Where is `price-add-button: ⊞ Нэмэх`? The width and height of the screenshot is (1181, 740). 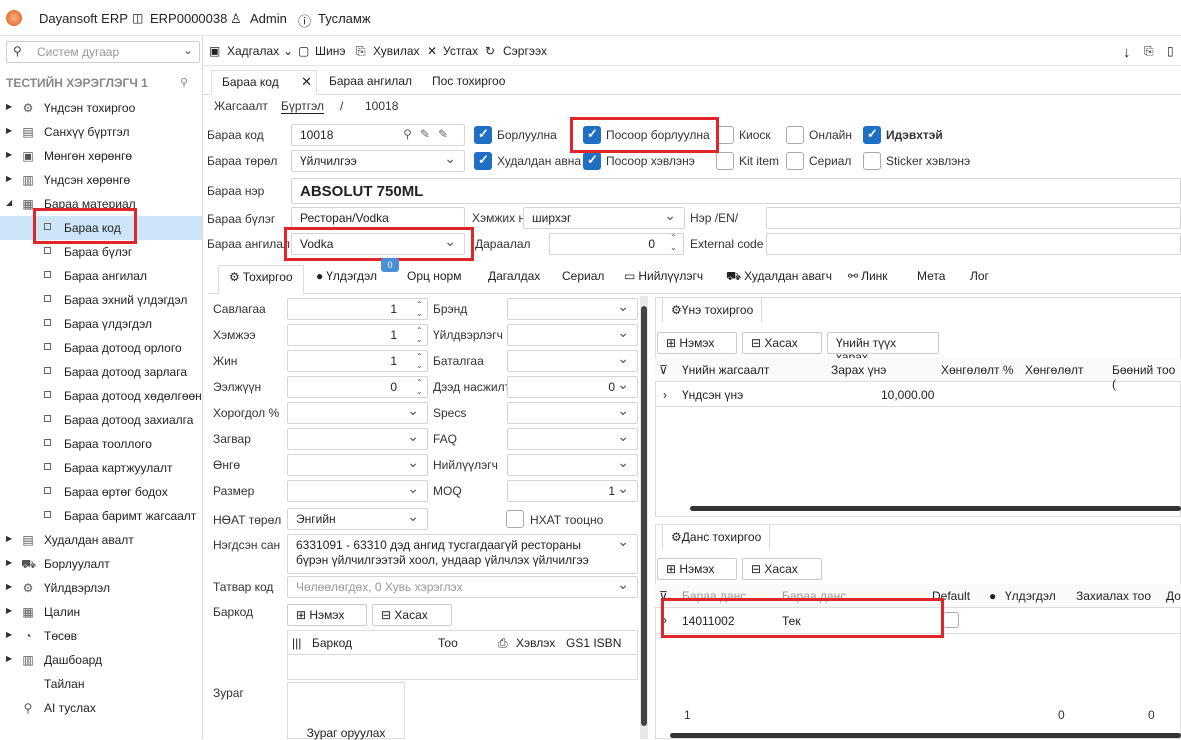
price-add-button: ⊞ Нэмэх is located at coordinates (697, 343).